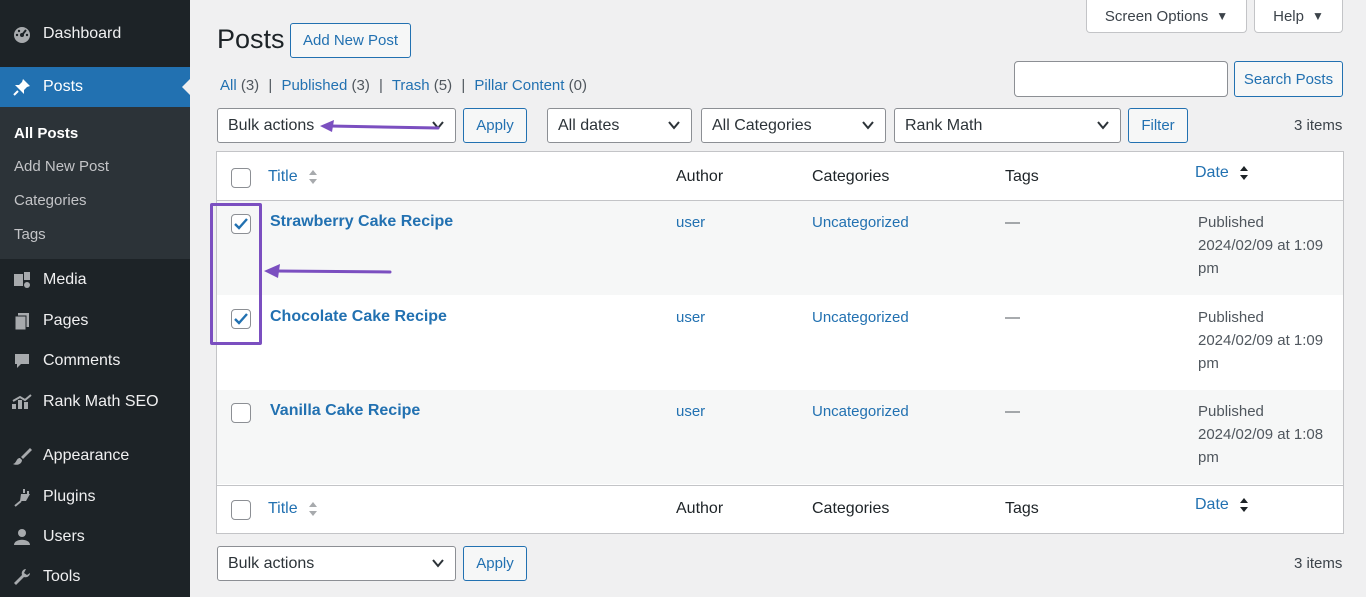  What do you see at coordinates (22, 34) in the screenshot?
I see `dashboard-icon` at bounding box center [22, 34].